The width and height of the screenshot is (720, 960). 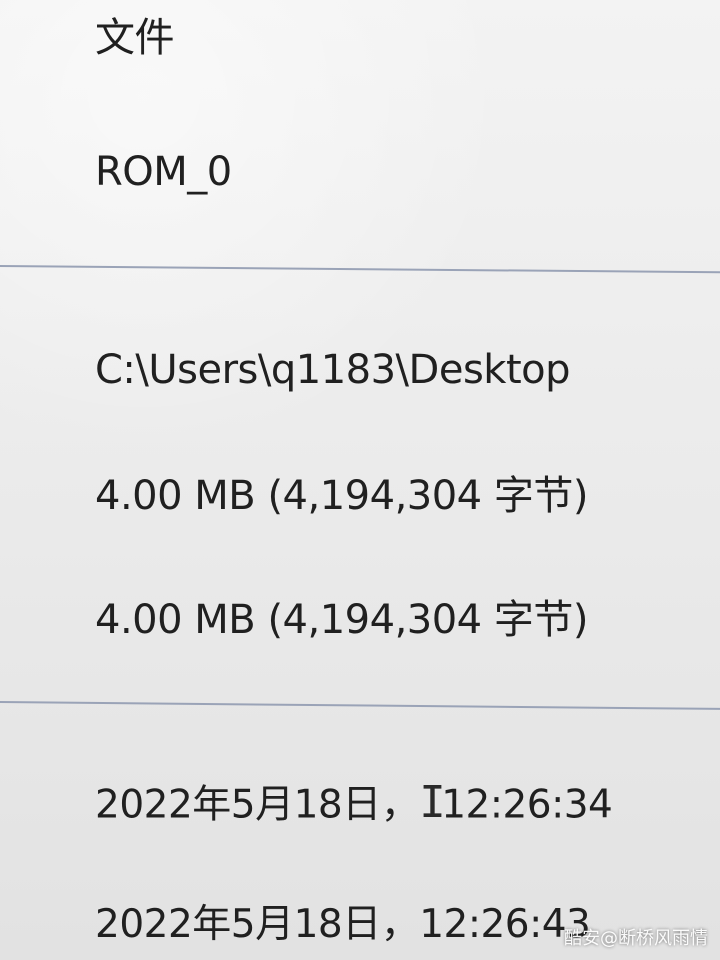 I want to click on text-cursor-icon: I, so click(x=432, y=802).